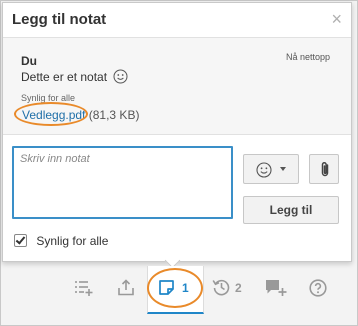  What do you see at coordinates (114, 115) in the screenshot?
I see `attachment-size: (81,3 KB)` at bounding box center [114, 115].